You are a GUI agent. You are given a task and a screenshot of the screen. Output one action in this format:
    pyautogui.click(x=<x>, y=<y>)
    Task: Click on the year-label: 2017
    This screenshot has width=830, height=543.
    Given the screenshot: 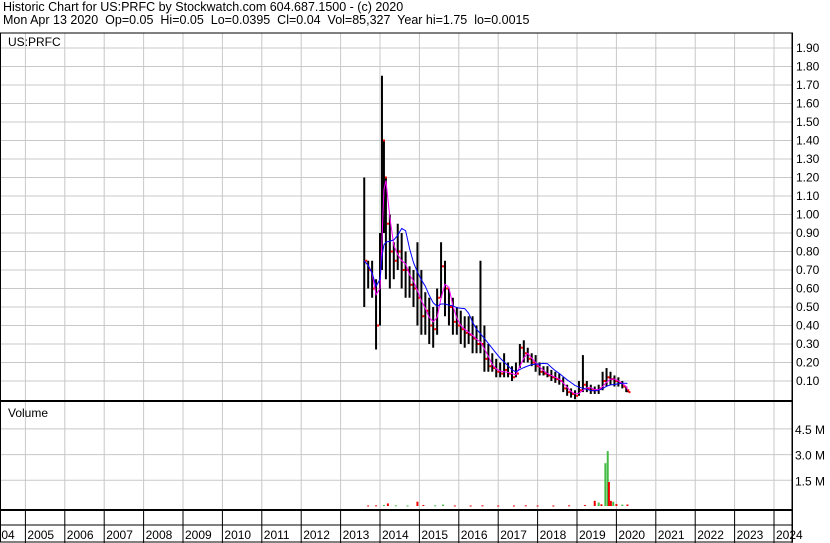 What is the action you would take?
    pyautogui.click(x=513, y=535)
    